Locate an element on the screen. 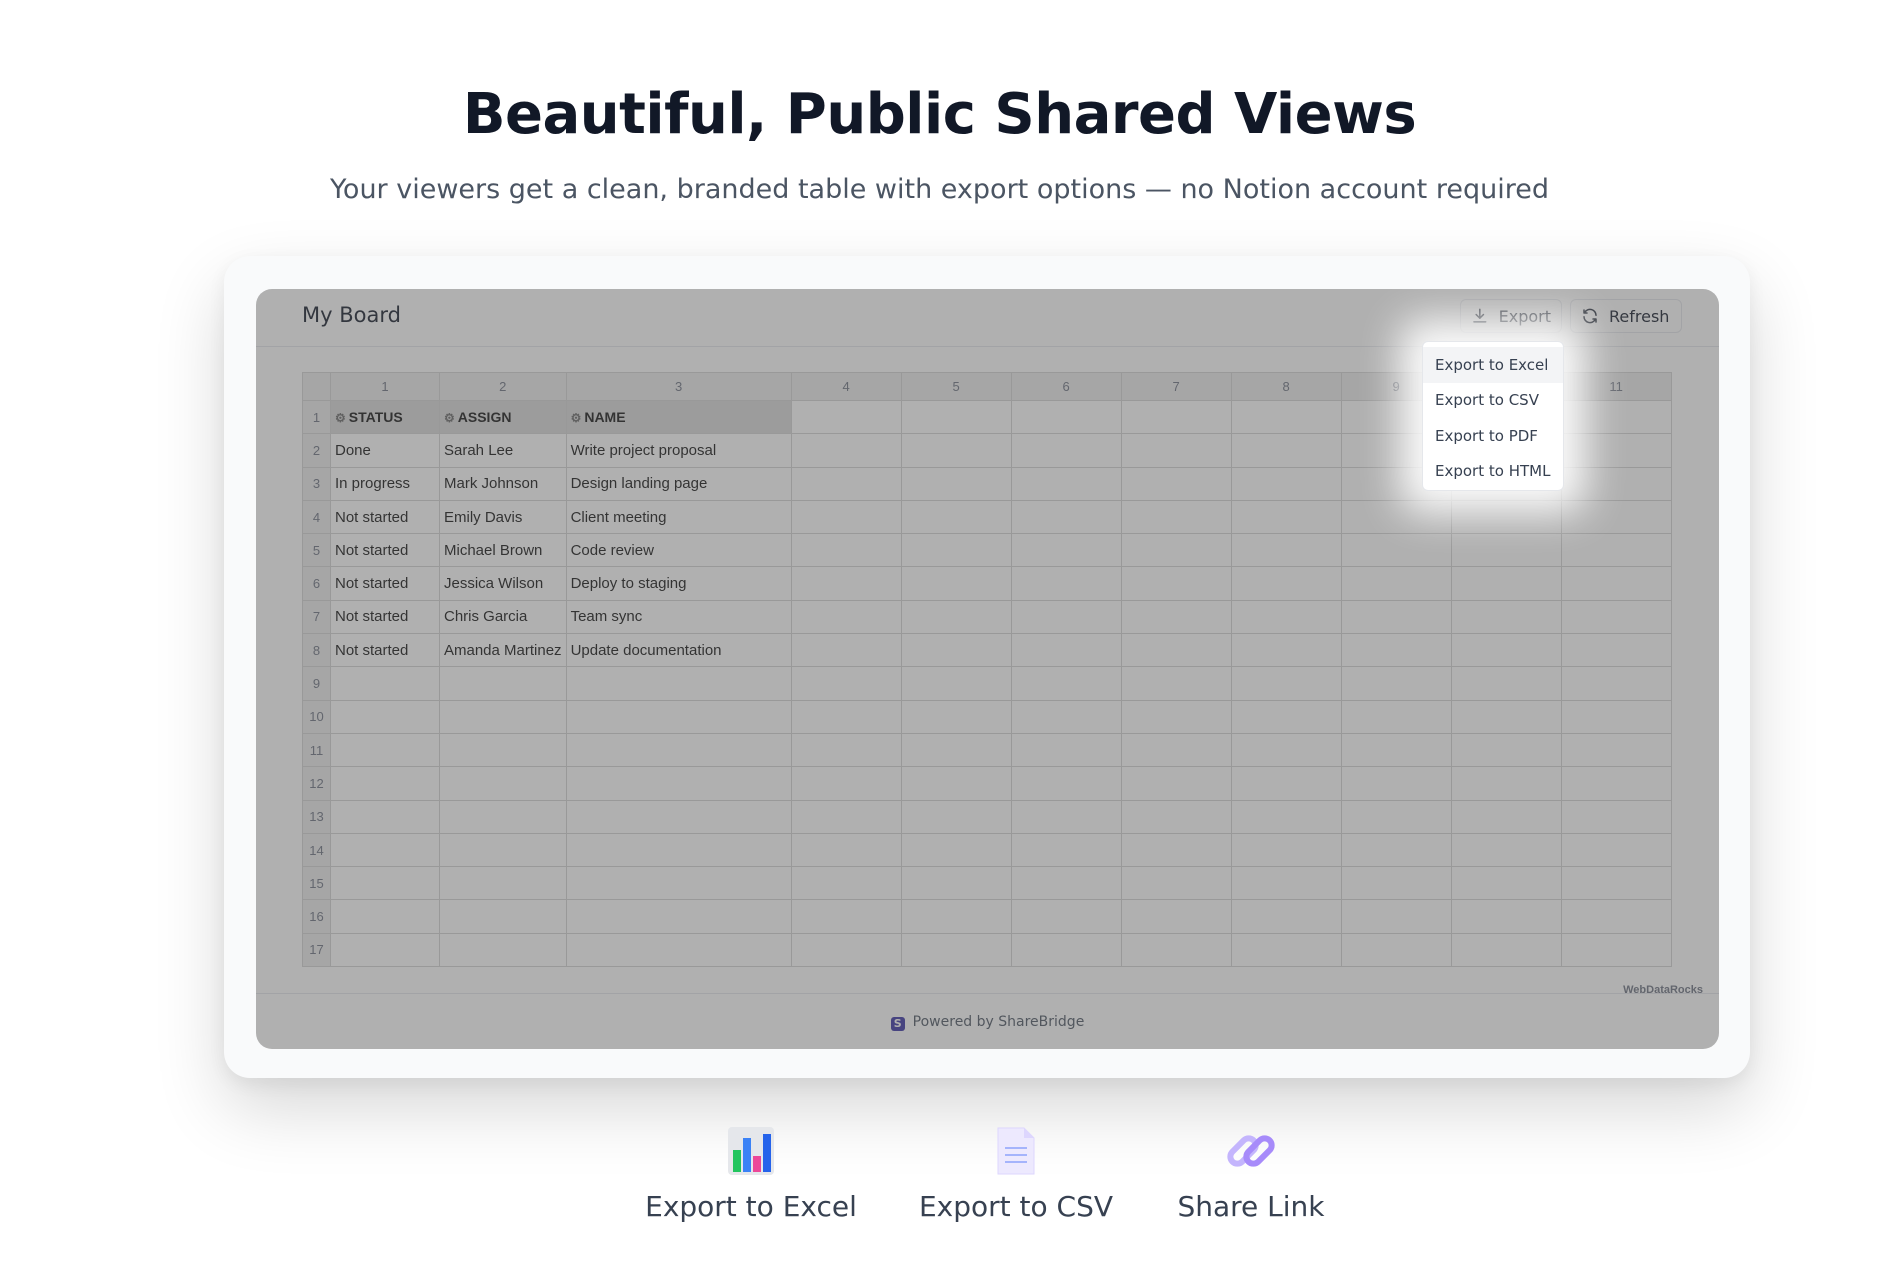 Image resolution: width=1879 pixels, height=1280 pixels. row-number: 8 is located at coordinates (316, 650).